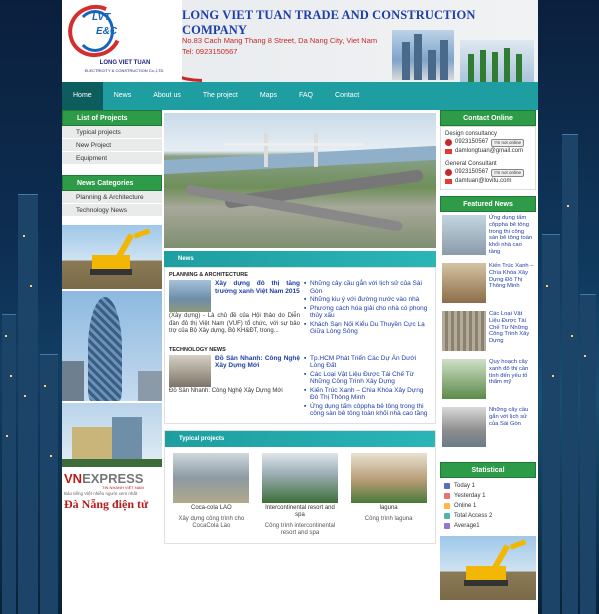  What do you see at coordinates (448, 142) in the screenshot?
I see `phone-icon` at bounding box center [448, 142].